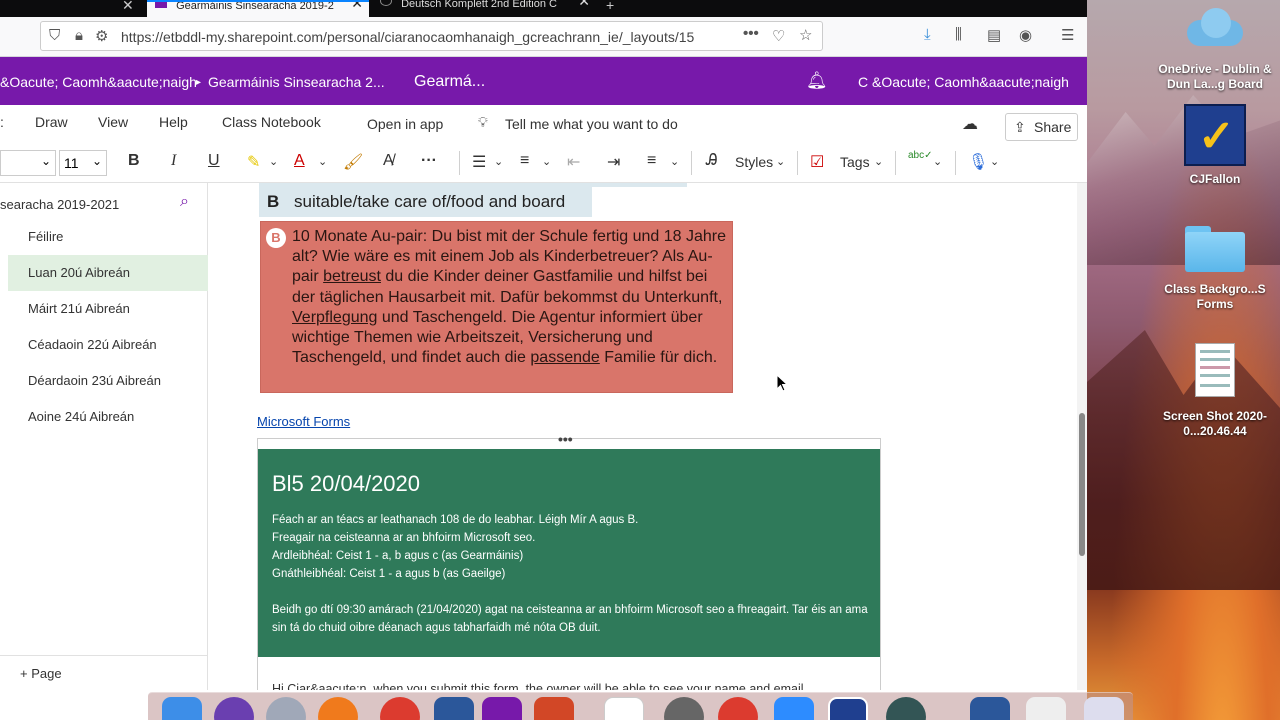  I want to click on search-icon: ⌕, so click(184, 202).